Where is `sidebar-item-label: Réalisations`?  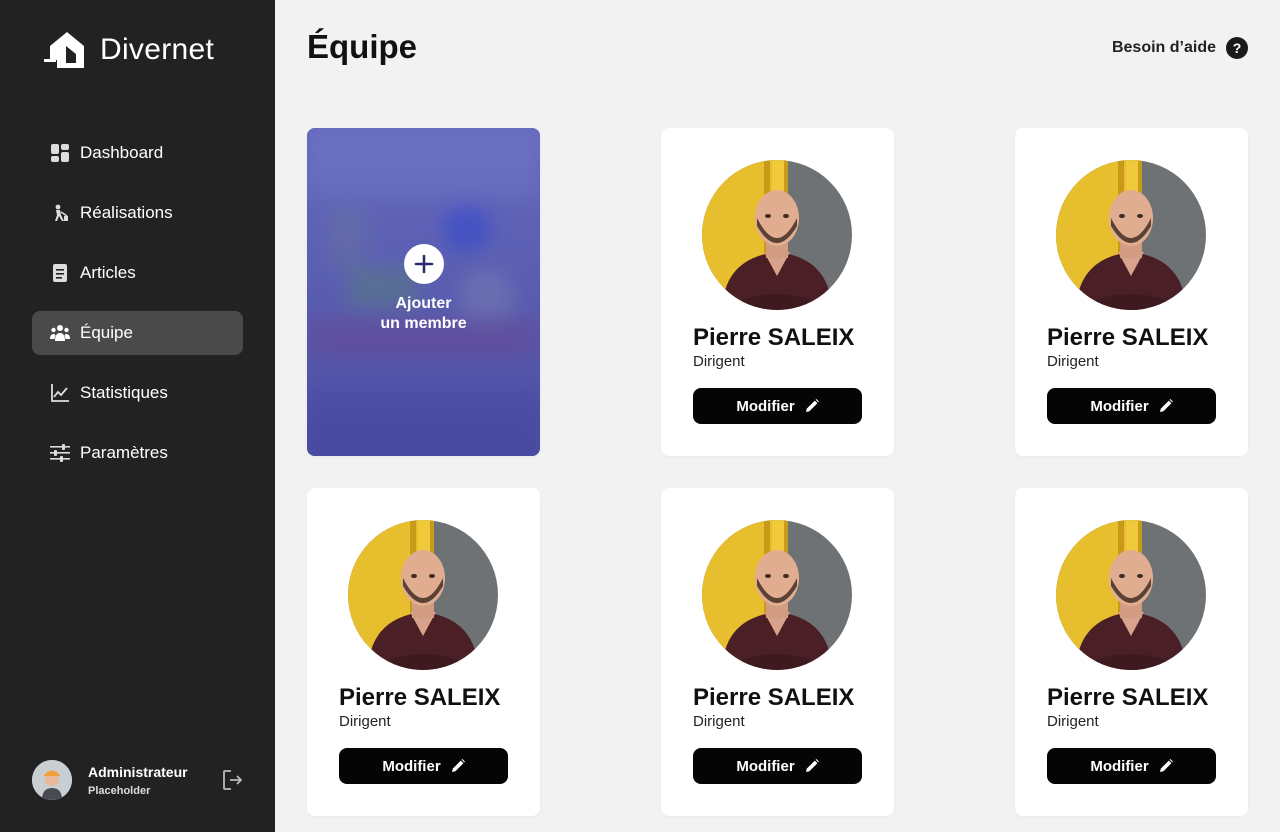
sidebar-item-label: Réalisations is located at coordinates (126, 212).